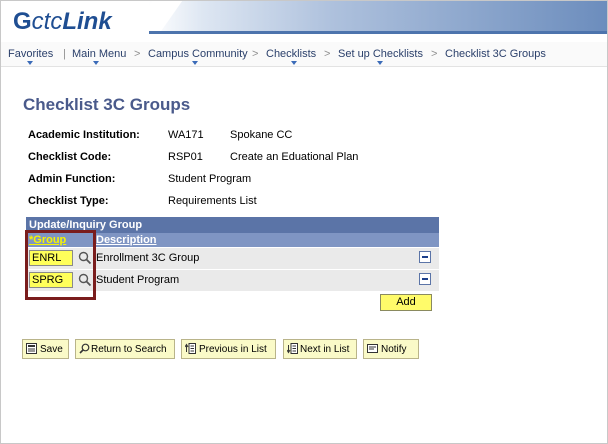 The image size is (608, 444). I want to click on notify-button: Notify, so click(391, 349).